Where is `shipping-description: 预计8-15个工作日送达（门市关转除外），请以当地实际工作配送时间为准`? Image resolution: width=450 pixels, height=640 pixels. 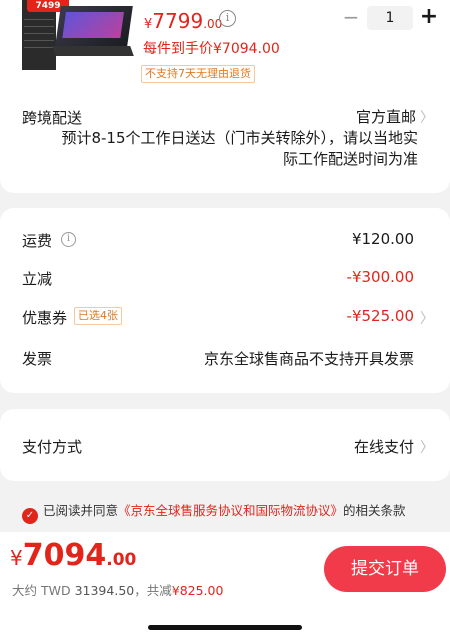 shipping-description: 预计8-15个工作日送达（门市关转除外），请以当地实际工作配送时间为准 is located at coordinates (239, 148).